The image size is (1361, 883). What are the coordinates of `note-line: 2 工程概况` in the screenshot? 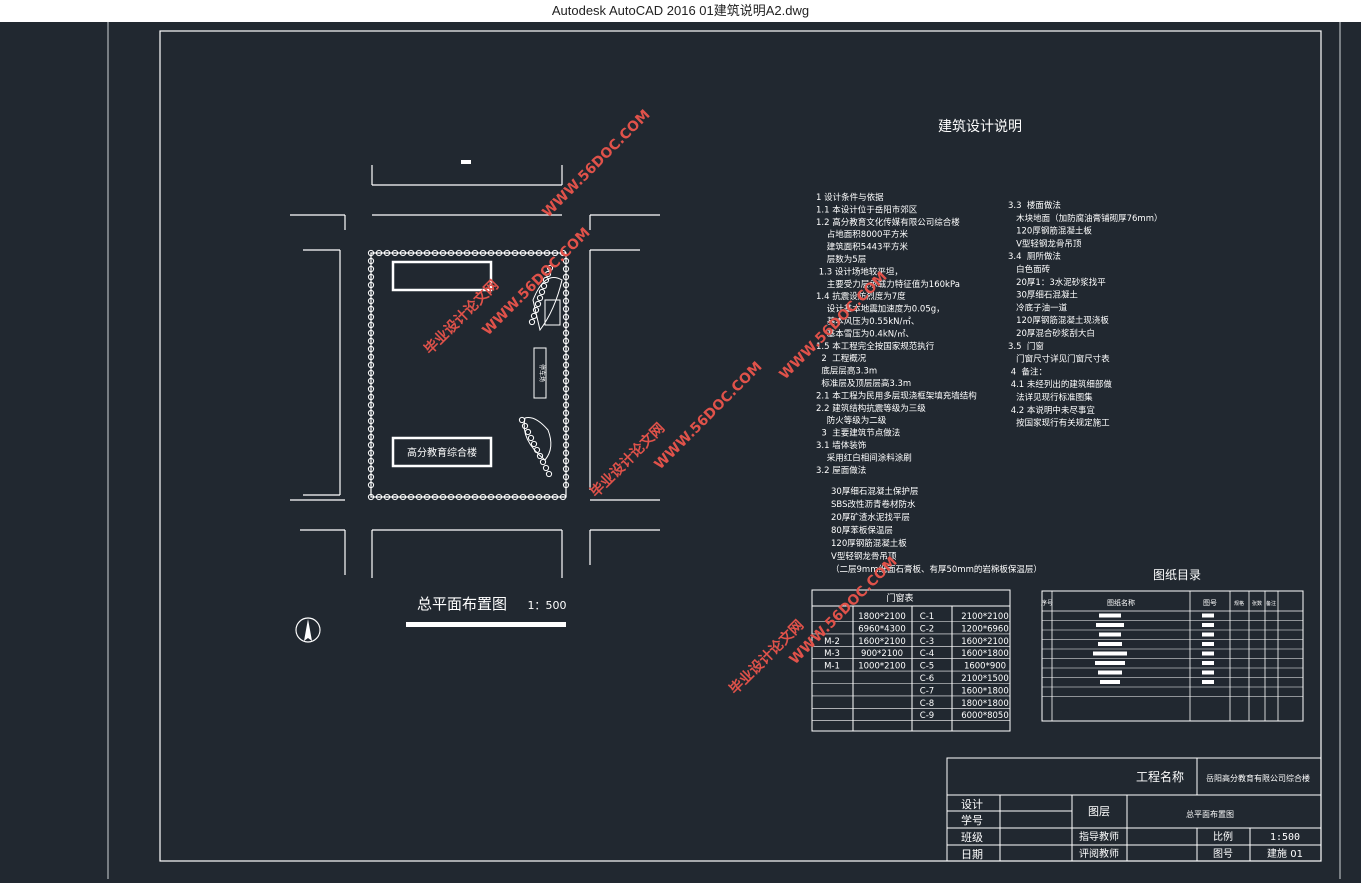 It's located at (841, 358).